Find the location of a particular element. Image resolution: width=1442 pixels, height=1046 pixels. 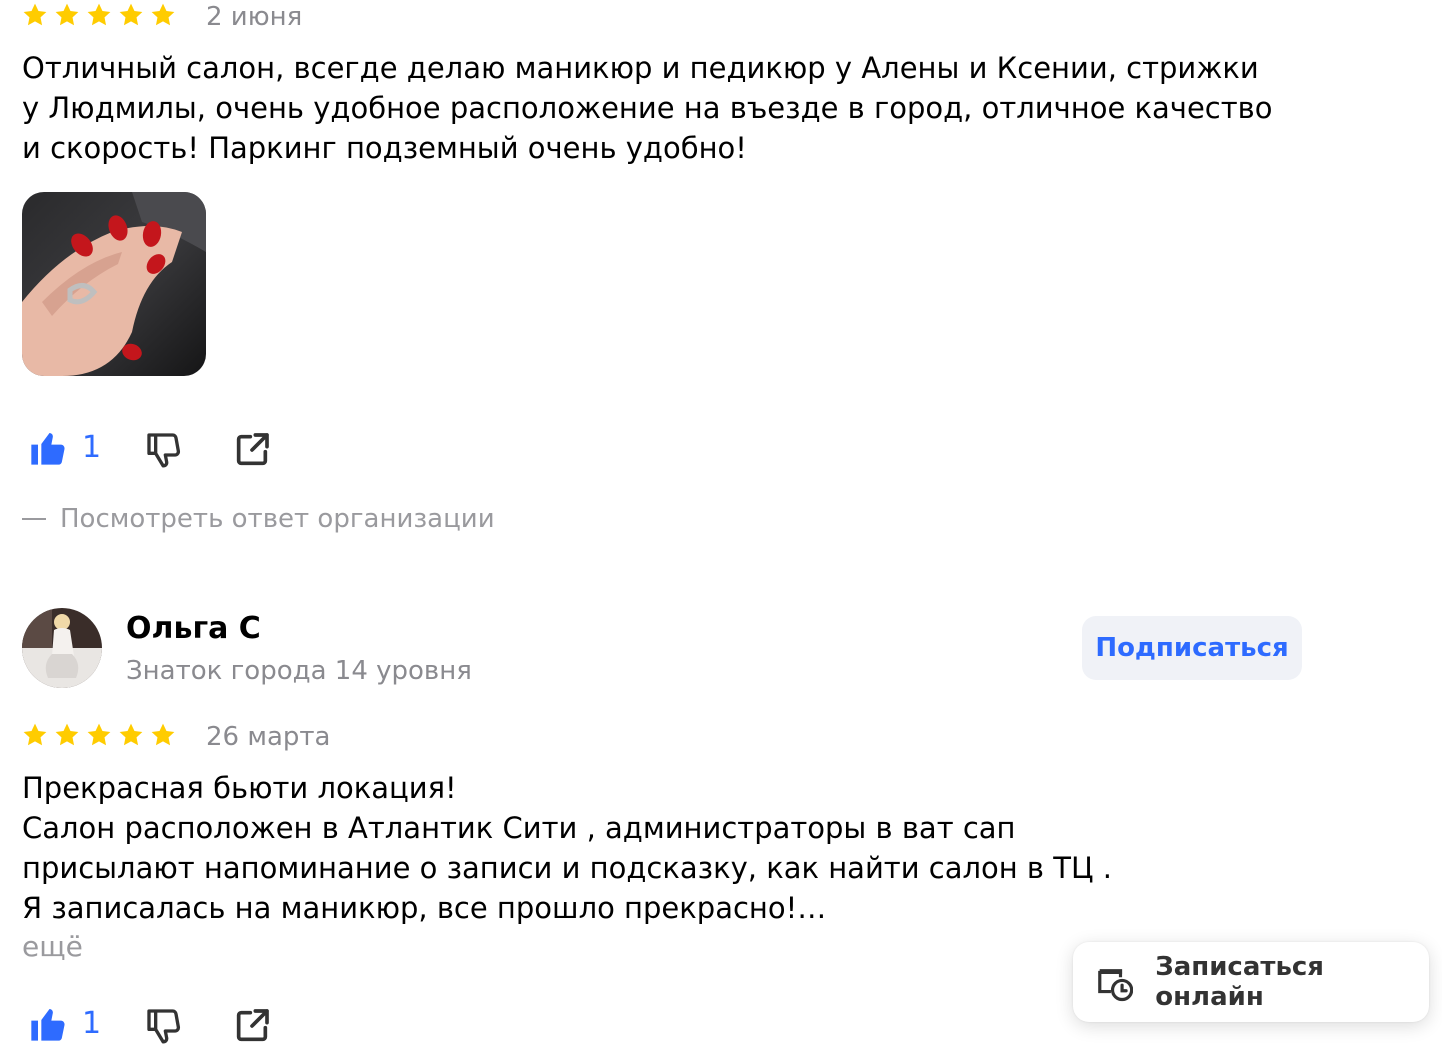

review2-like-count: 1 is located at coordinates (92, 1023).